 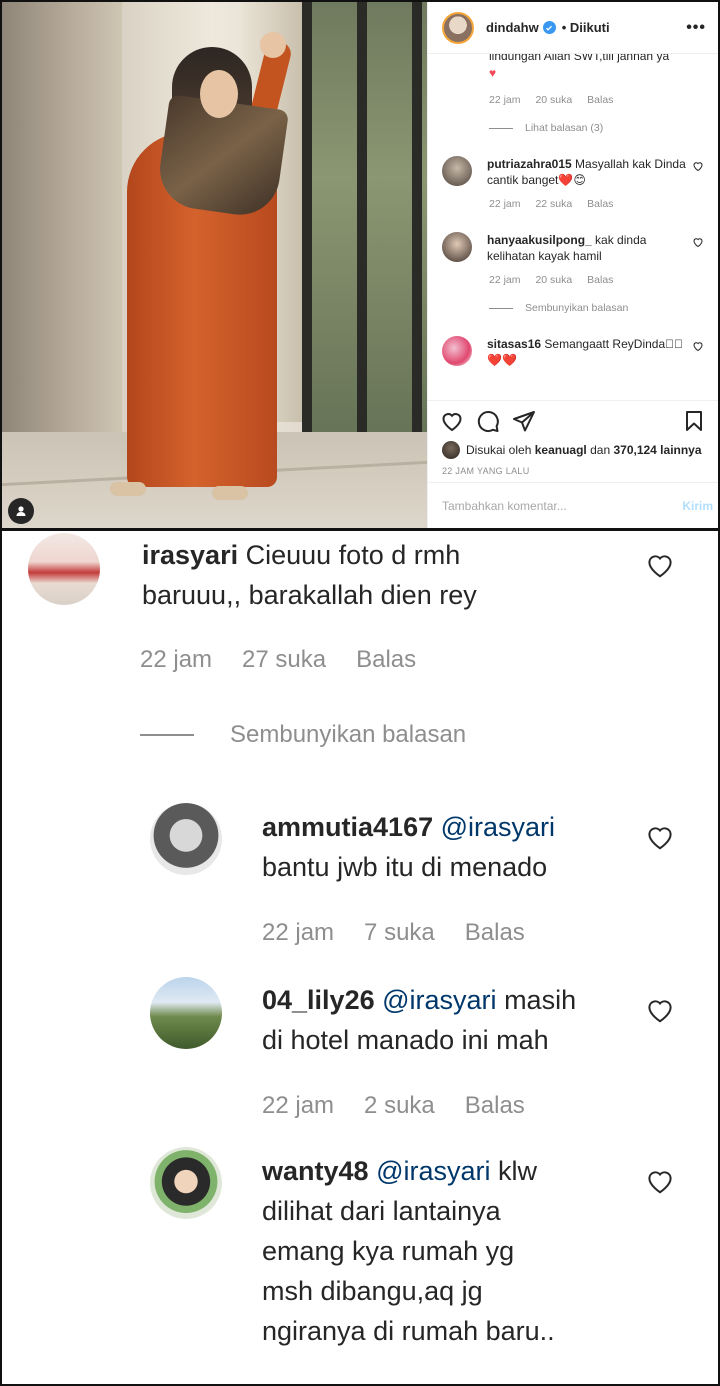 What do you see at coordinates (388, 1251) in the screenshot?
I see `reply-text: emang kya rumah yg` at bounding box center [388, 1251].